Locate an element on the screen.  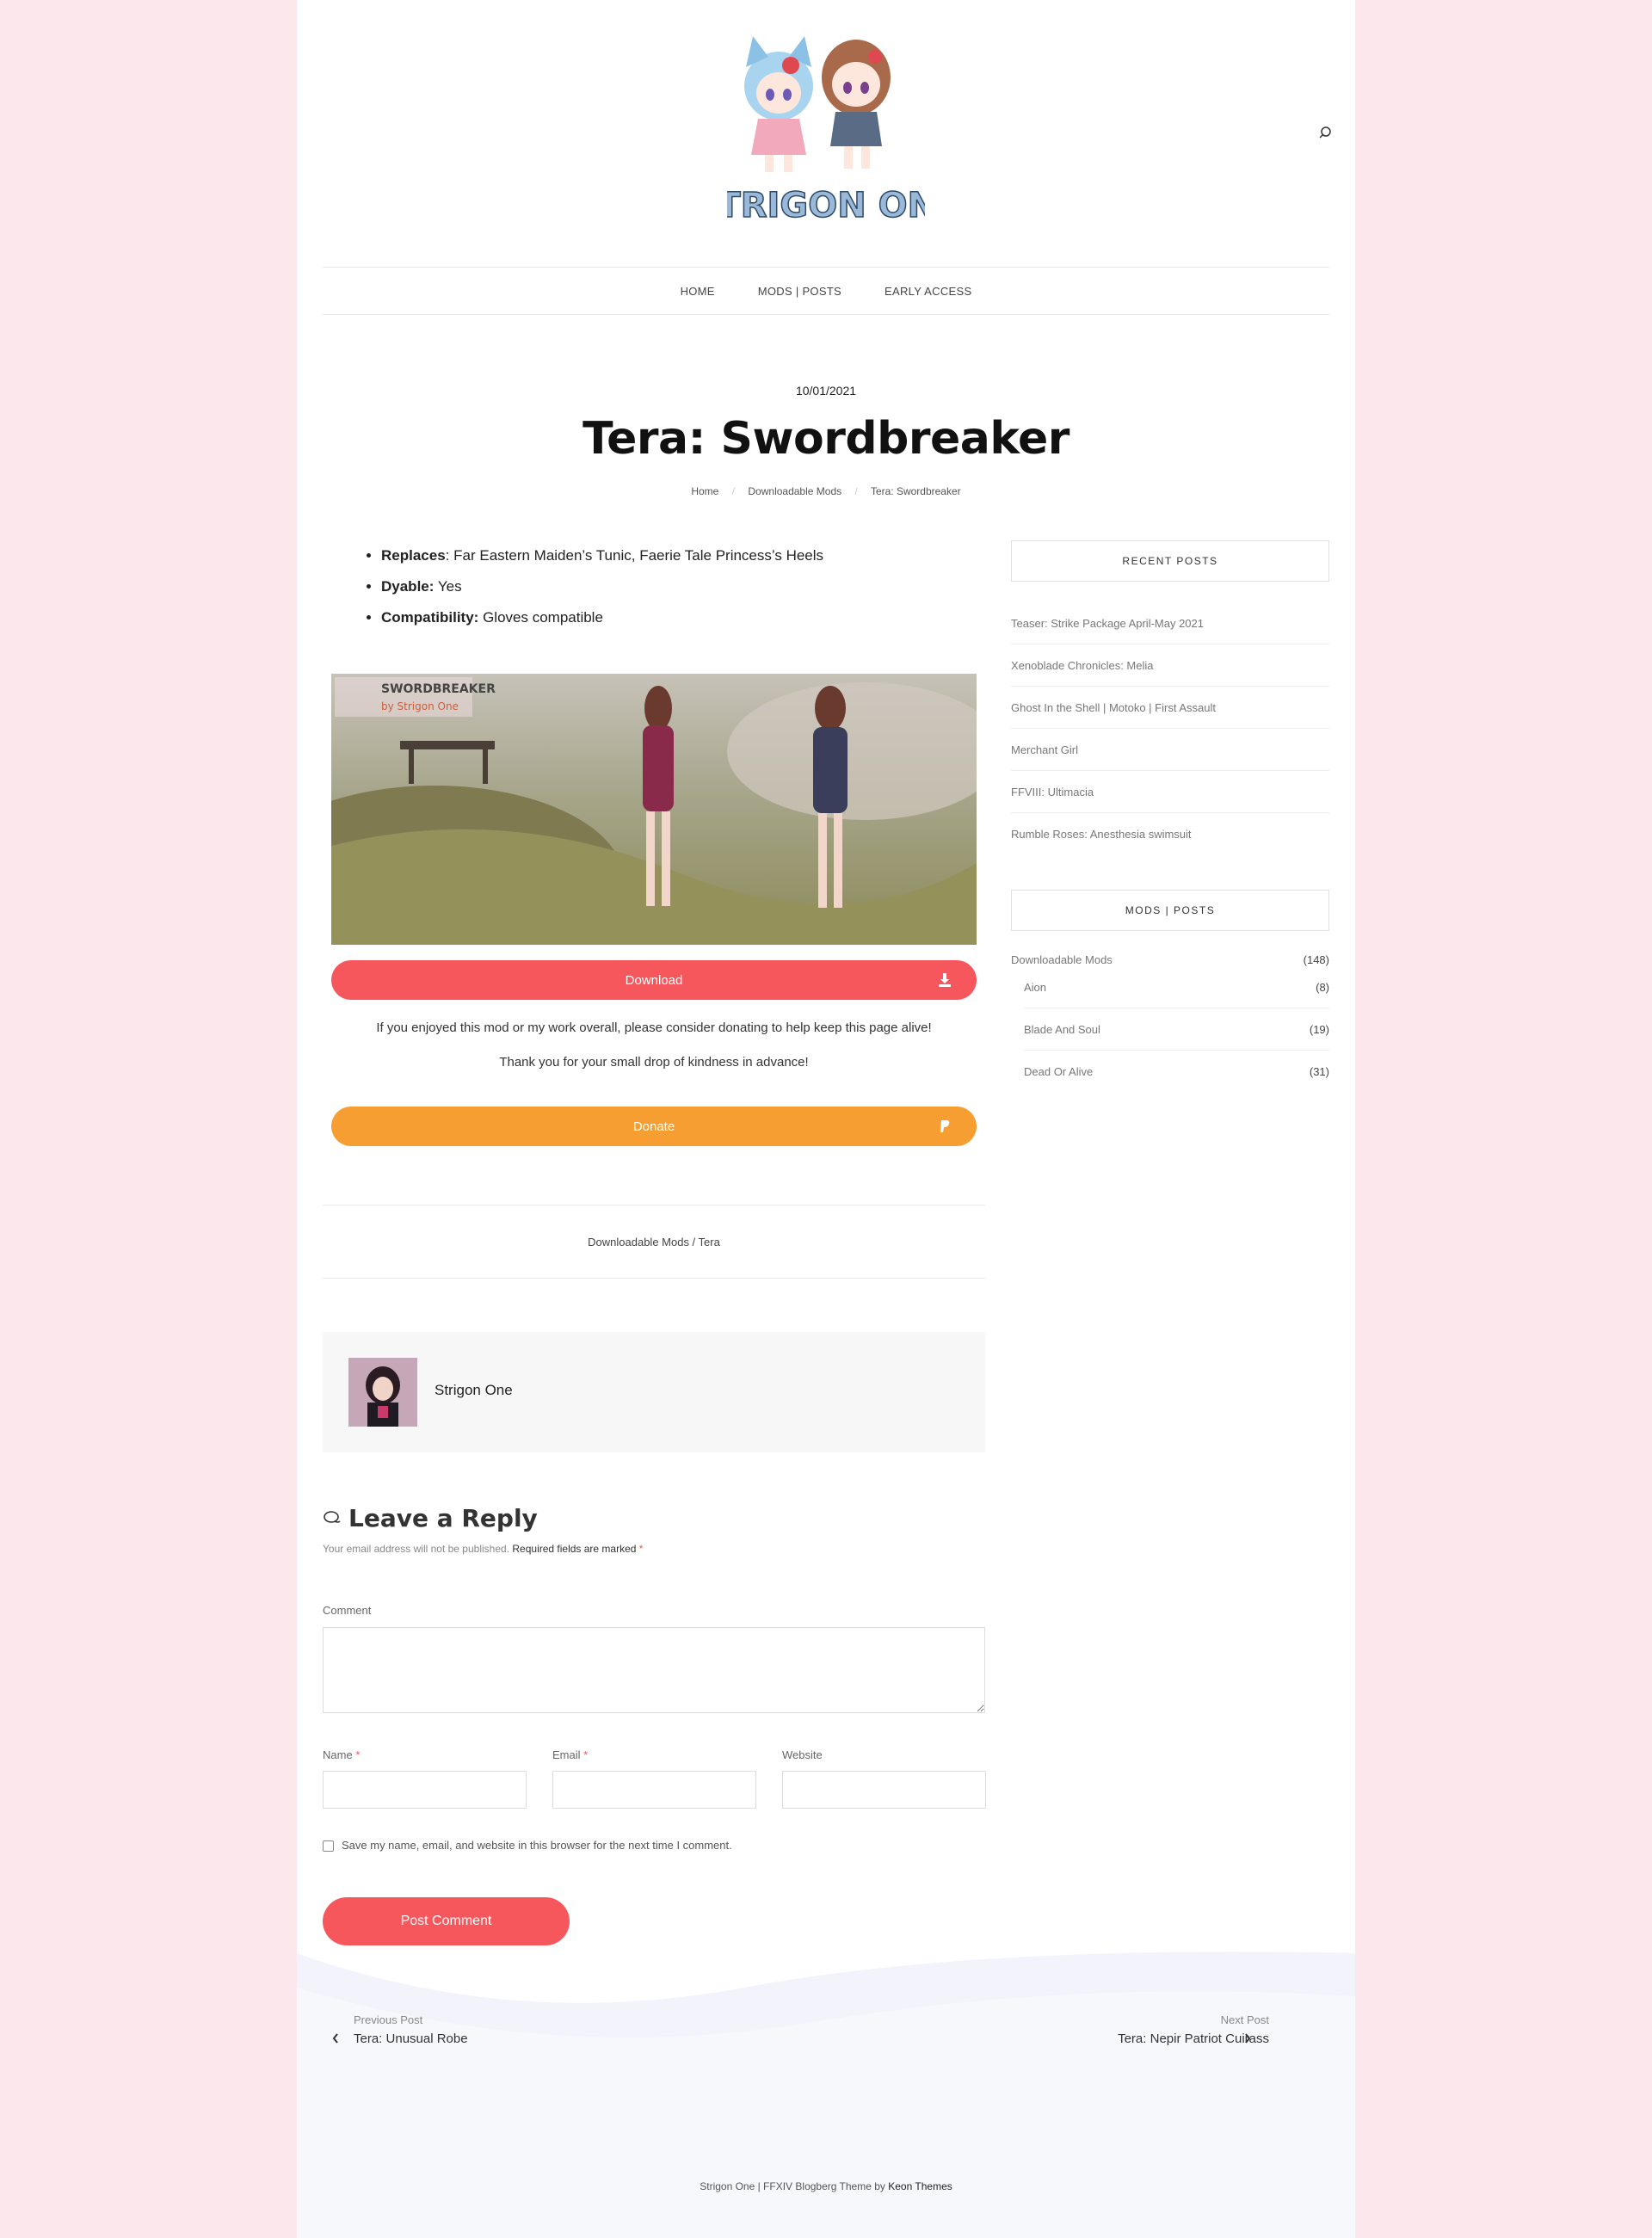
post-tags: Downloadable Mods / Tera is located at coordinates (654, 1242).